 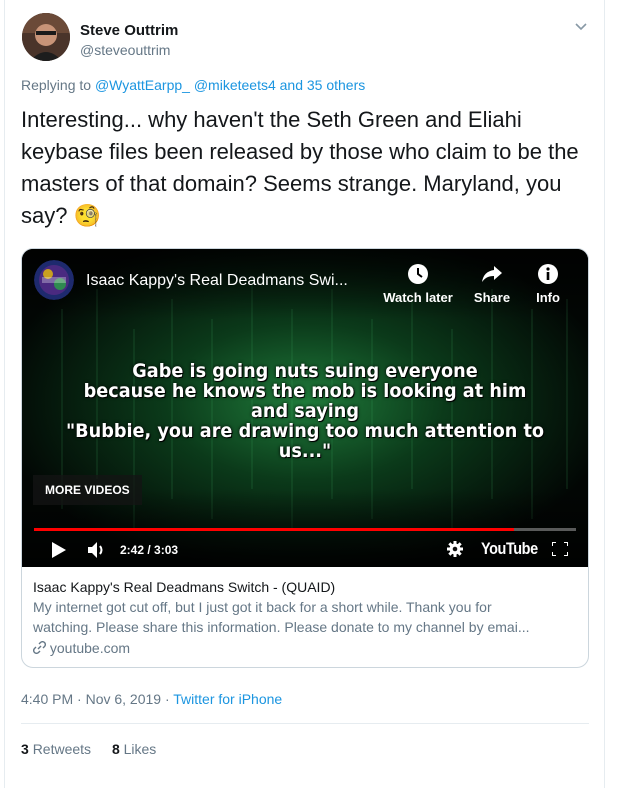 What do you see at coordinates (418, 297) in the screenshot?
I see `watch-later-label: Watch later` at bounding box center [418, 297].